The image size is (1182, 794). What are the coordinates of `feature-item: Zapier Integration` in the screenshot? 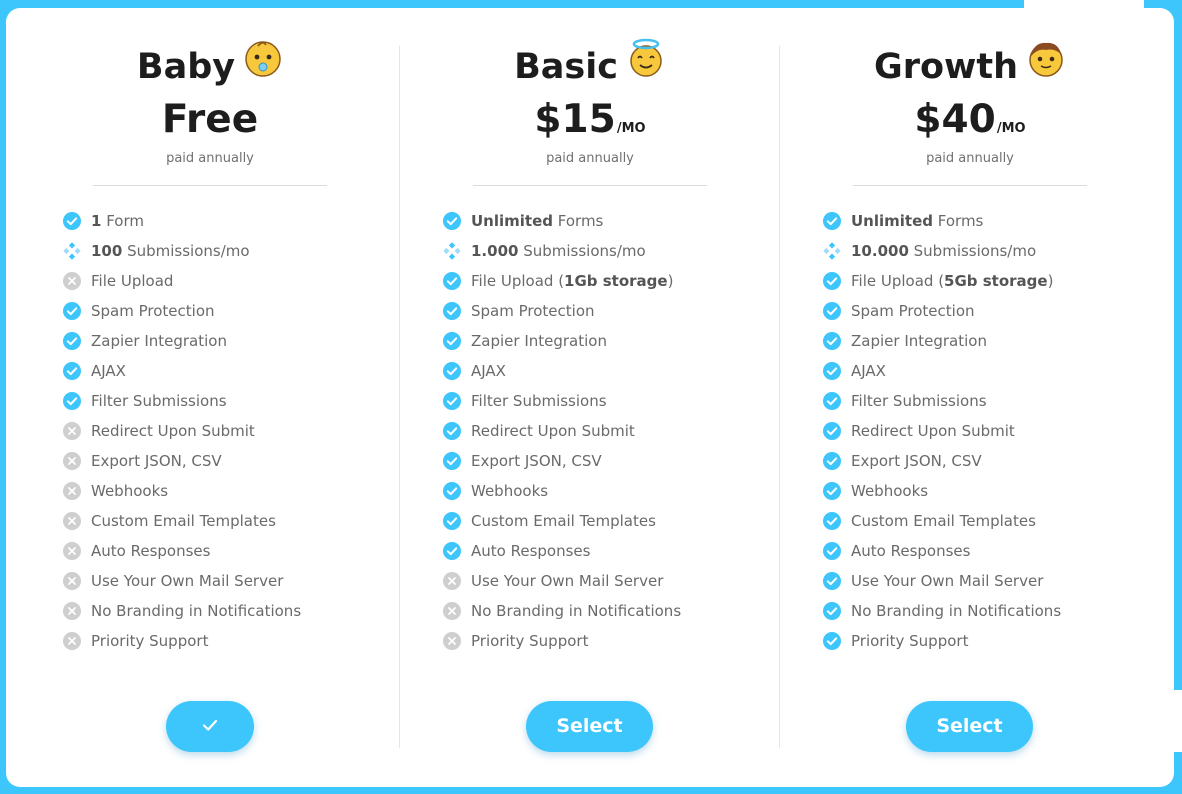 It's located at (942, 341).